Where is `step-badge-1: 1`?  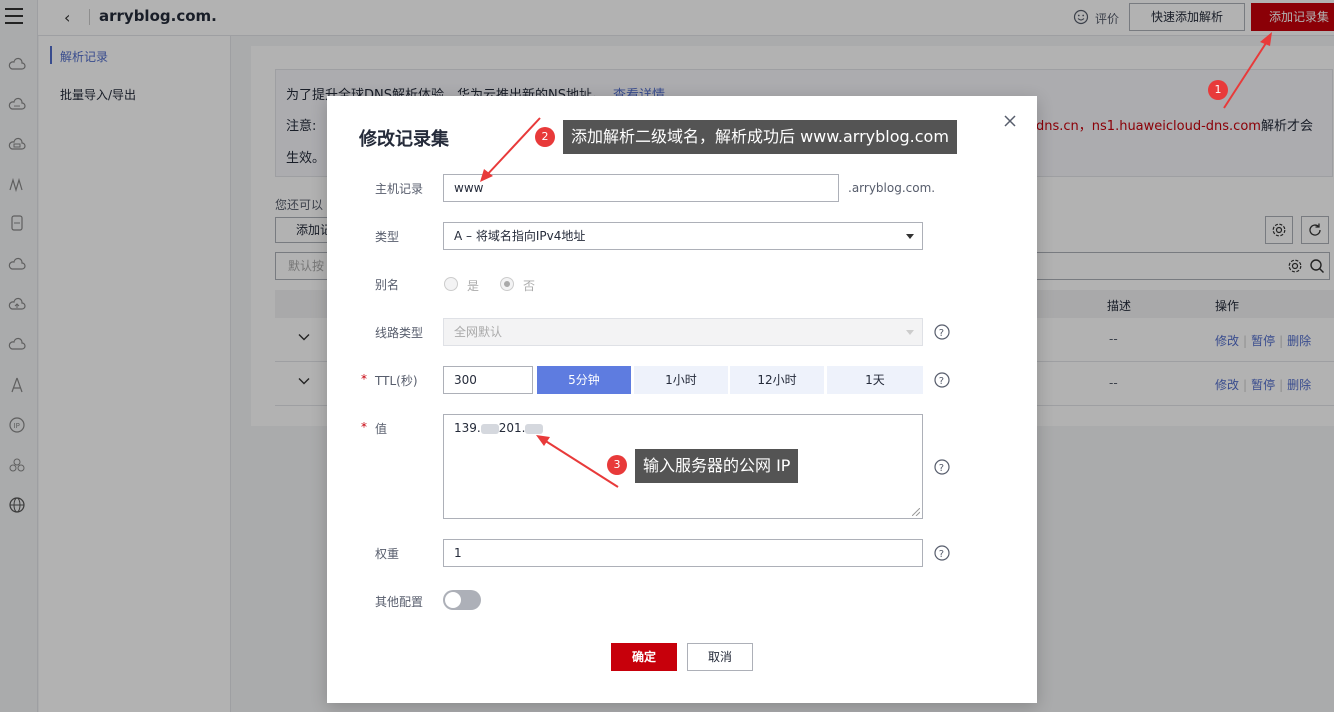
step-badge-1: 1 is located at coordinates (1218, 90).